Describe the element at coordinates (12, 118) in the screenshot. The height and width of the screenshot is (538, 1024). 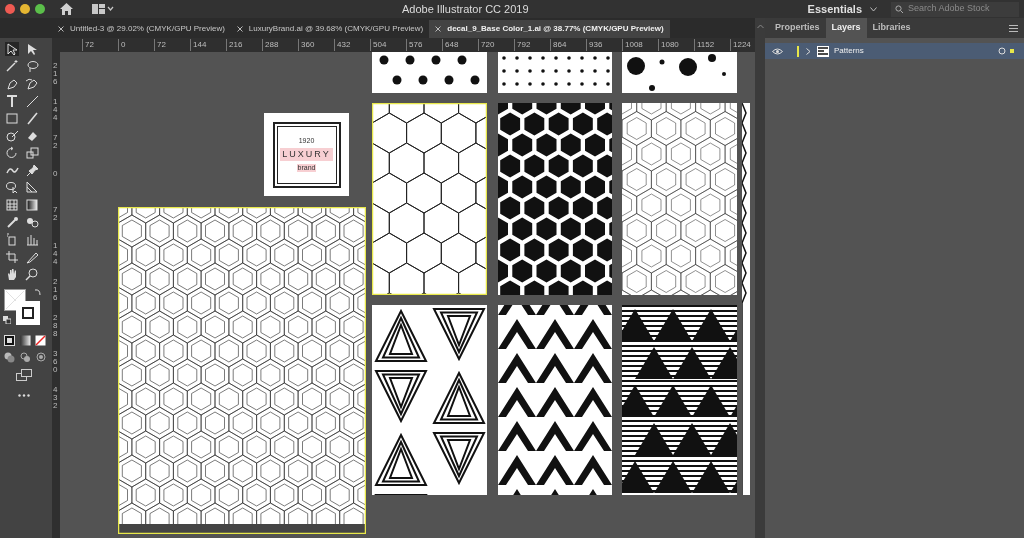
I see `rectangle-icon` at that location.